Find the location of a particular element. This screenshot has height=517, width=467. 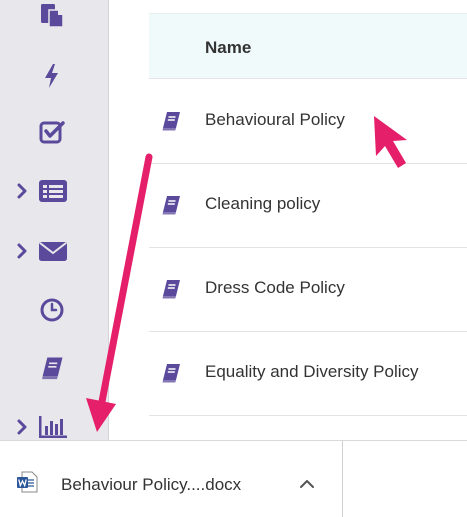

sidebar-item-messages is located at coordinates (54, 252).